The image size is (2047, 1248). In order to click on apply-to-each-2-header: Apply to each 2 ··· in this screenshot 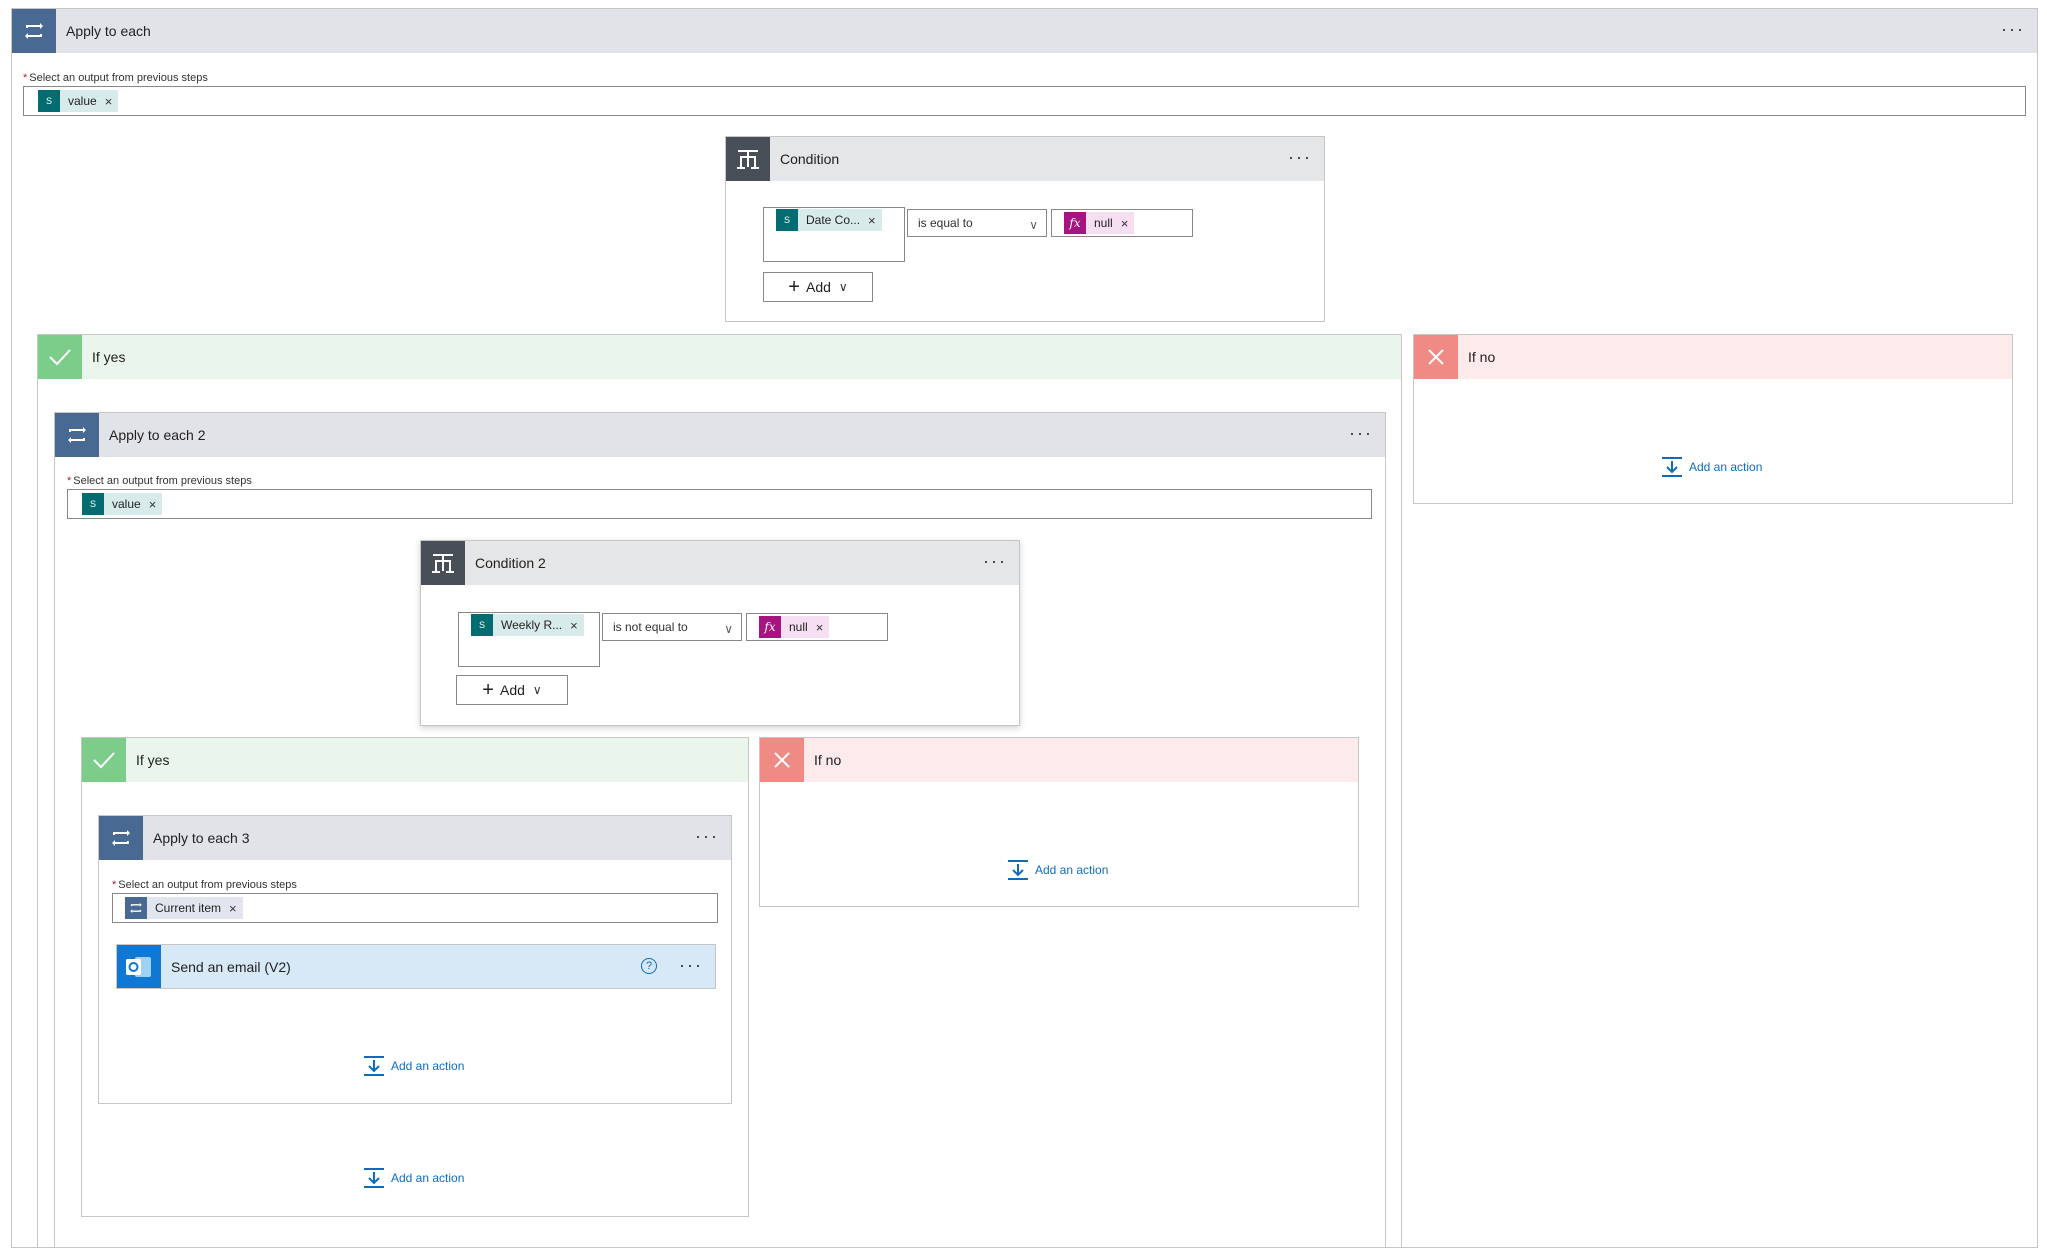, I will do `click(720, 435)`.